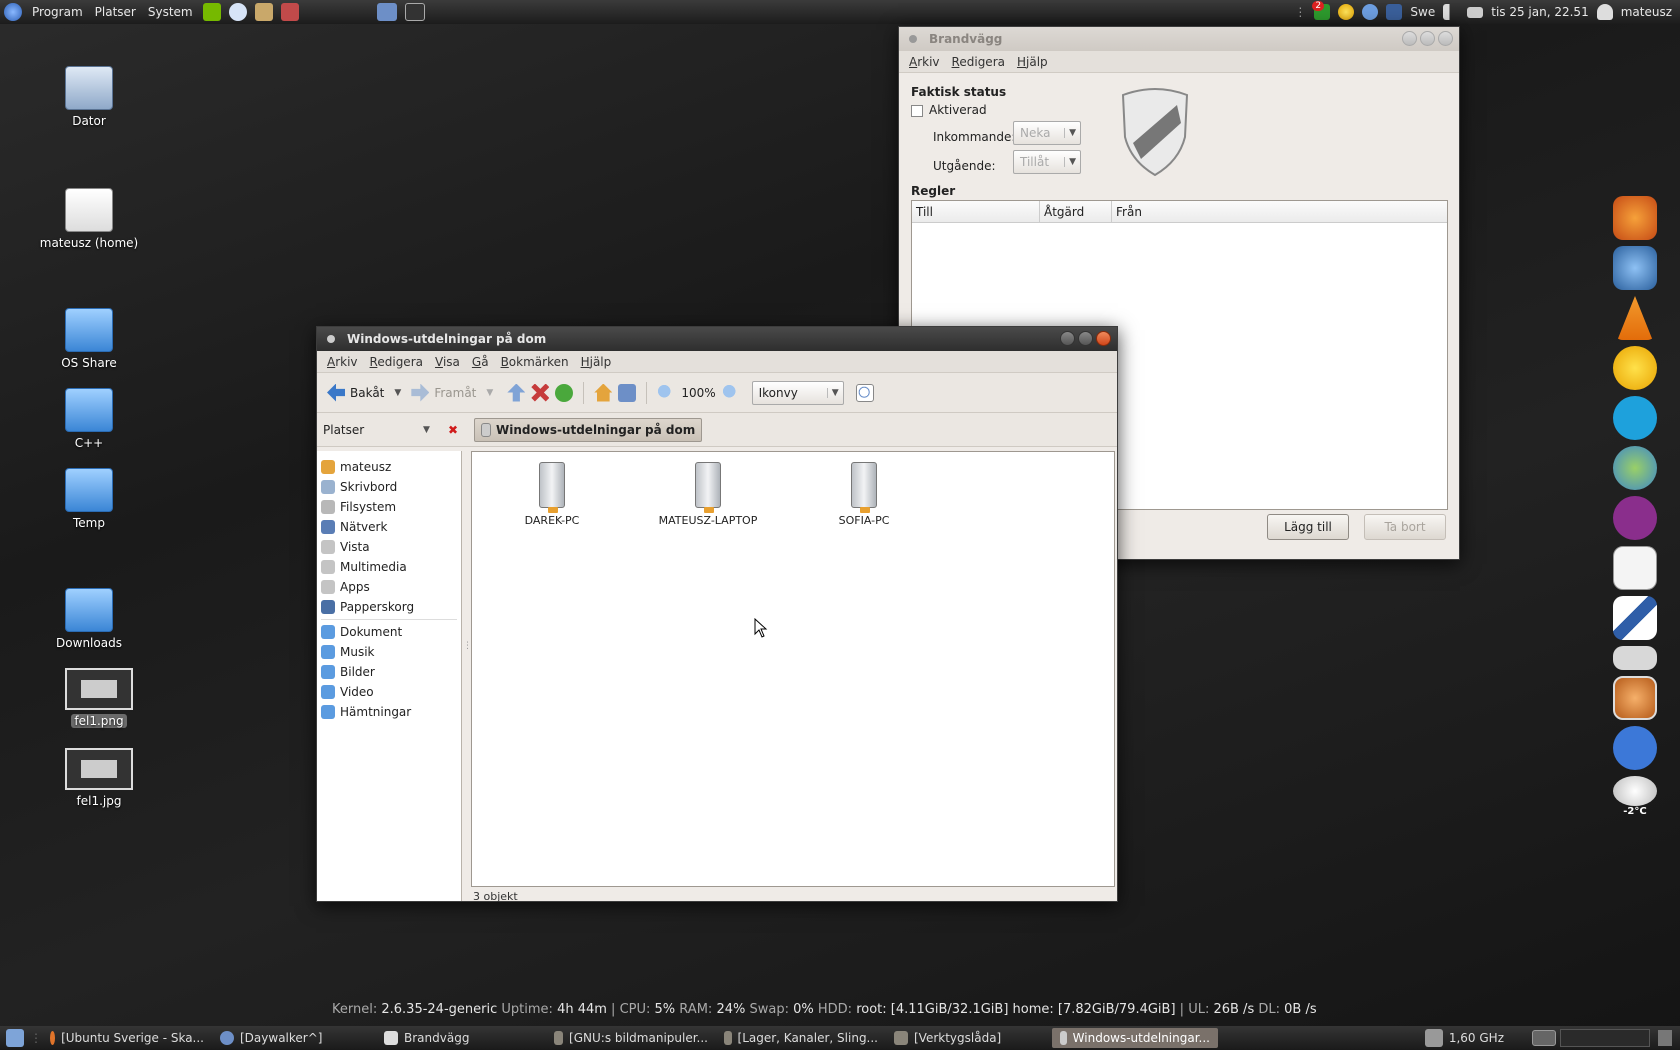  I want to click on pidgin-icon, so click(237, 12).